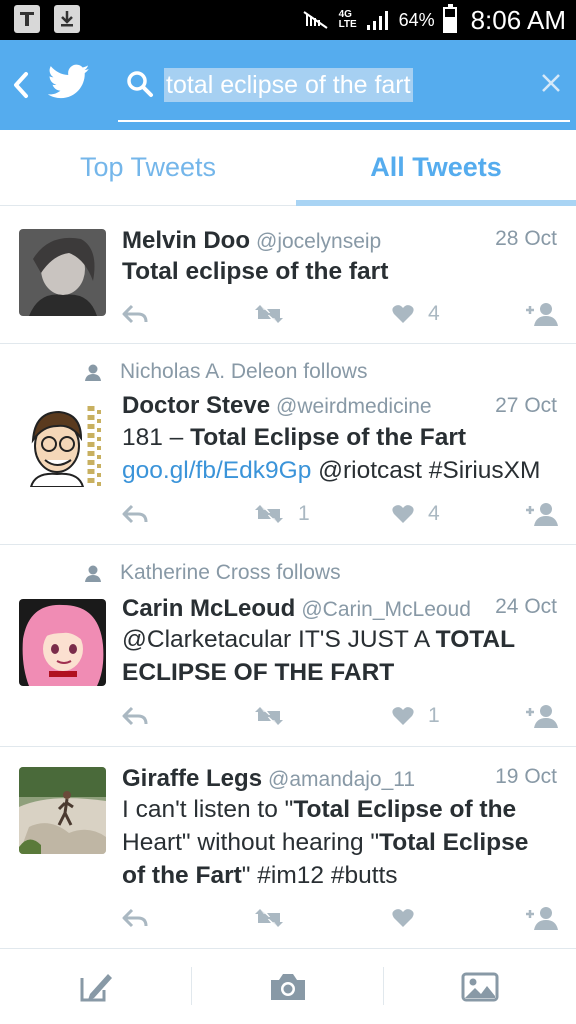 This screenshot has height=1024, width=576. What do you see at coordinates (186, 240) in the screenshot?
I see `tweet-author-name: Melvin Doo` at bounding box center [186, 240].